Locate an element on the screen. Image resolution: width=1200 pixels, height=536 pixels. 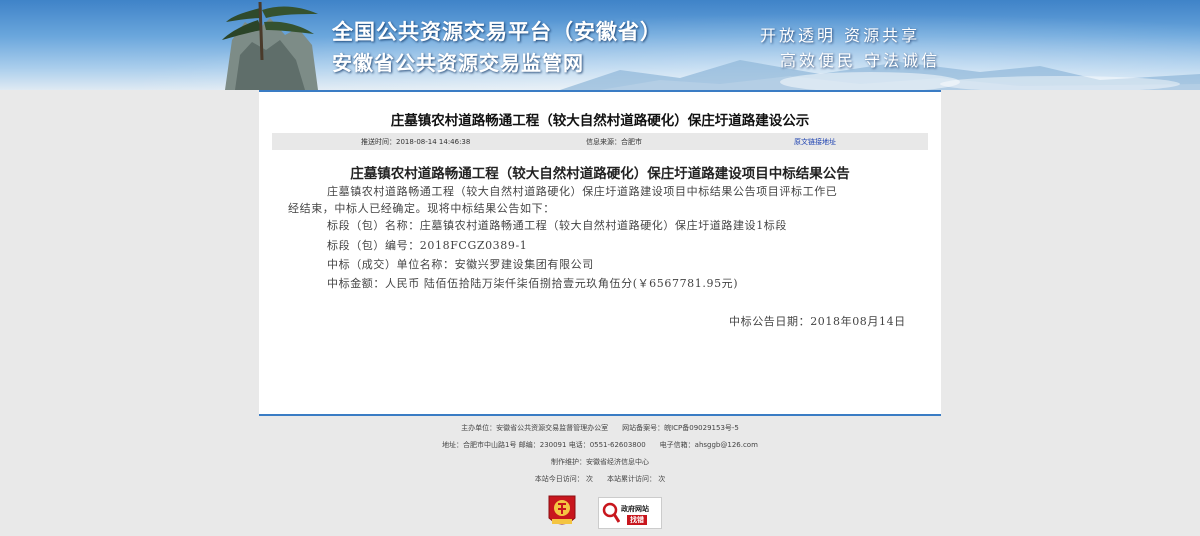
magnifier-icon is located at coordinates (611, 512).